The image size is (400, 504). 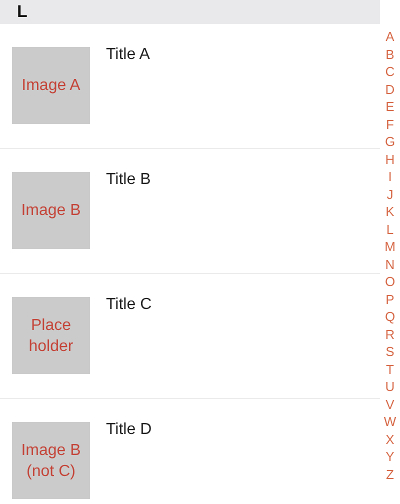 I want to click on index-letter: L, so click(x=390, y=229).